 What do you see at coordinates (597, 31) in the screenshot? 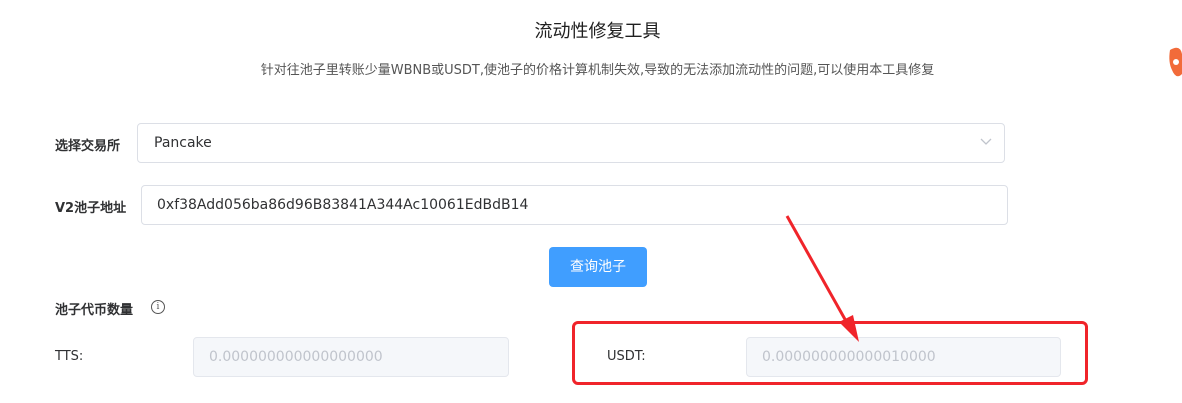
I see `page-title: 流动性修复工具` at bounding box center [597, 31].